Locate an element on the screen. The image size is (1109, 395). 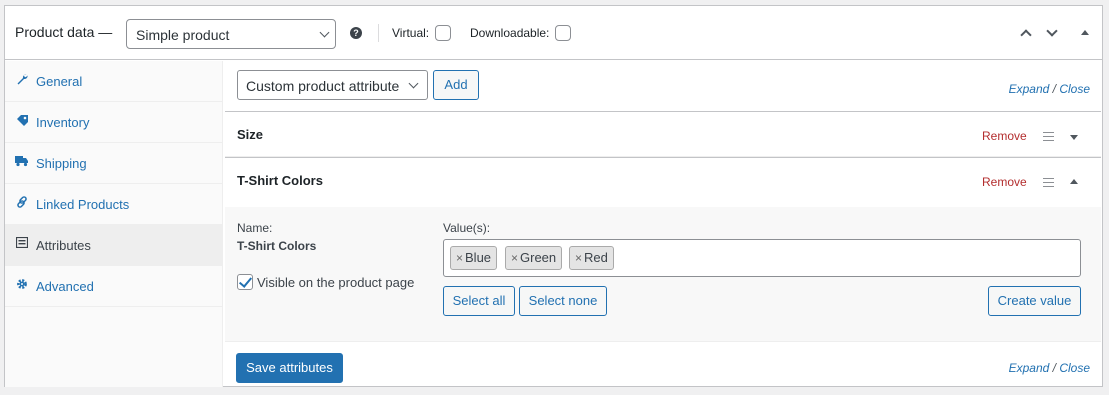
tab-label: Inventory is located at coordinates (63, 122).